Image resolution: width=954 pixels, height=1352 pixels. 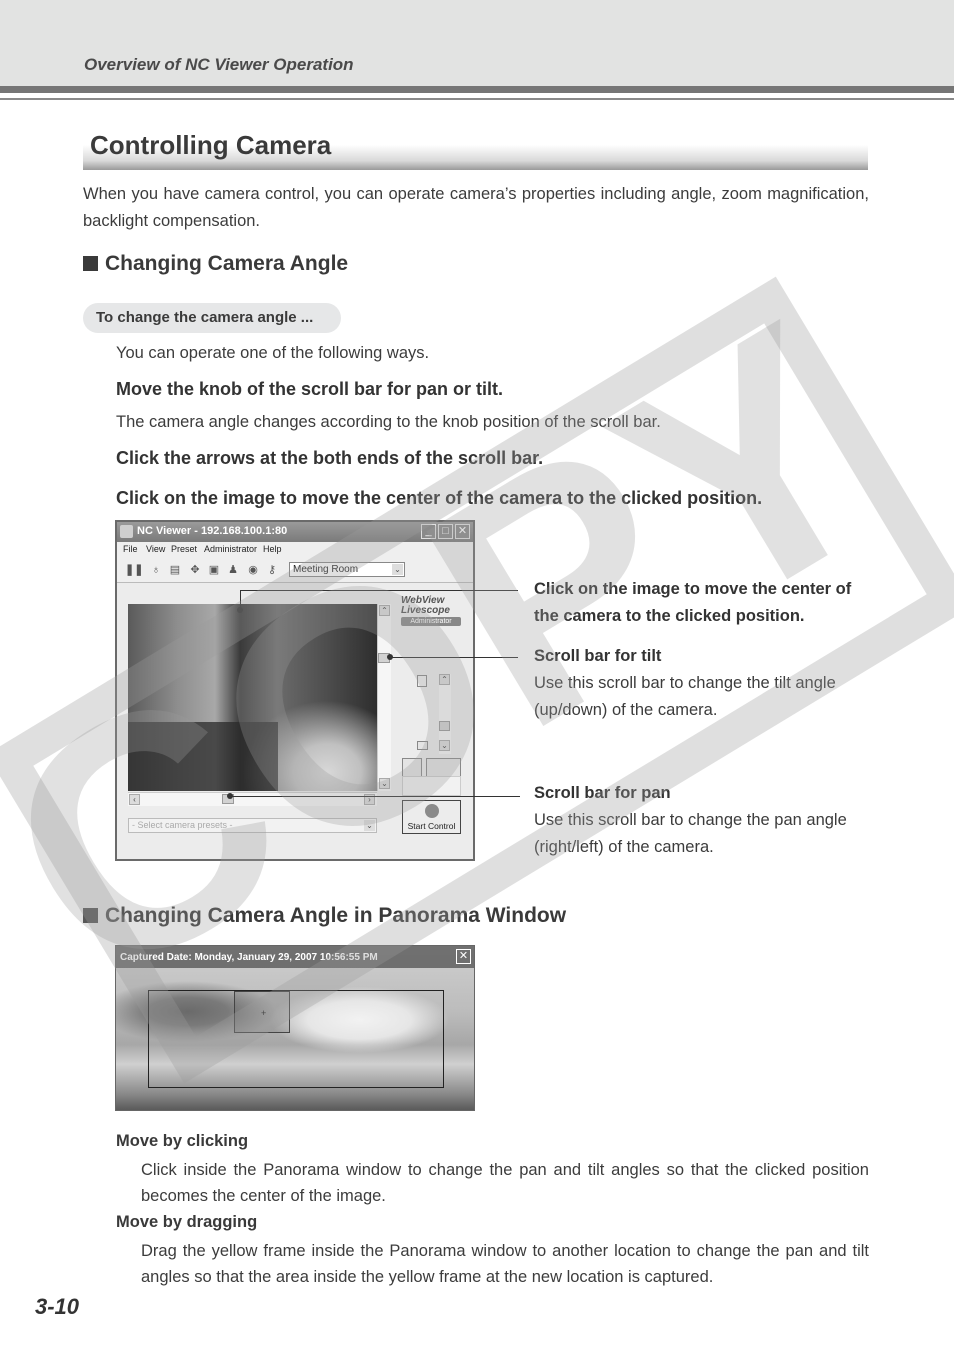 I want to click on minimize-button: _, so click(x=428, y=531).